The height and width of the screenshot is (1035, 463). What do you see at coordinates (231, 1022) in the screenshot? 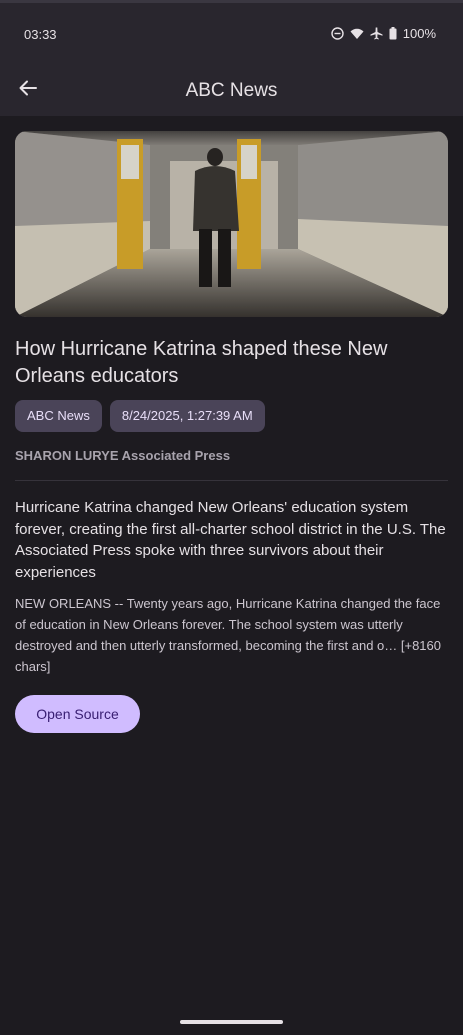
I see `gesture-navigation-bar` at bounding box center [231, 1022].